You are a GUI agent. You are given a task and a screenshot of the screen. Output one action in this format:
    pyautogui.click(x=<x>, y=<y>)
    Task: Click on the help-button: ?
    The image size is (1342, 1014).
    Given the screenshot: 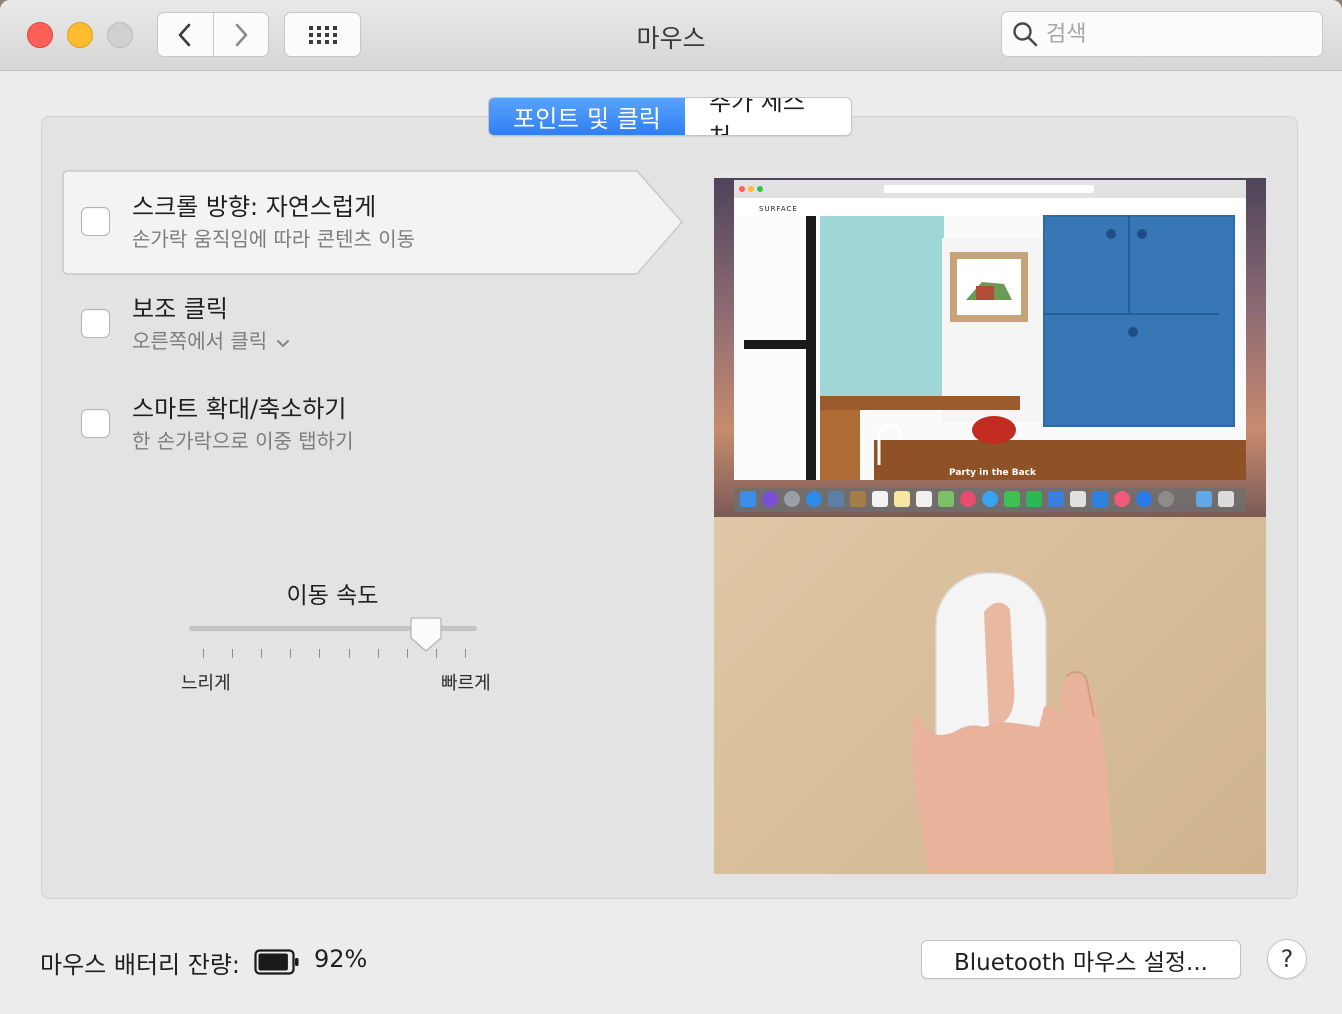 What is the action you would take?
    pyautogui.click(x=1287, y=959)
    